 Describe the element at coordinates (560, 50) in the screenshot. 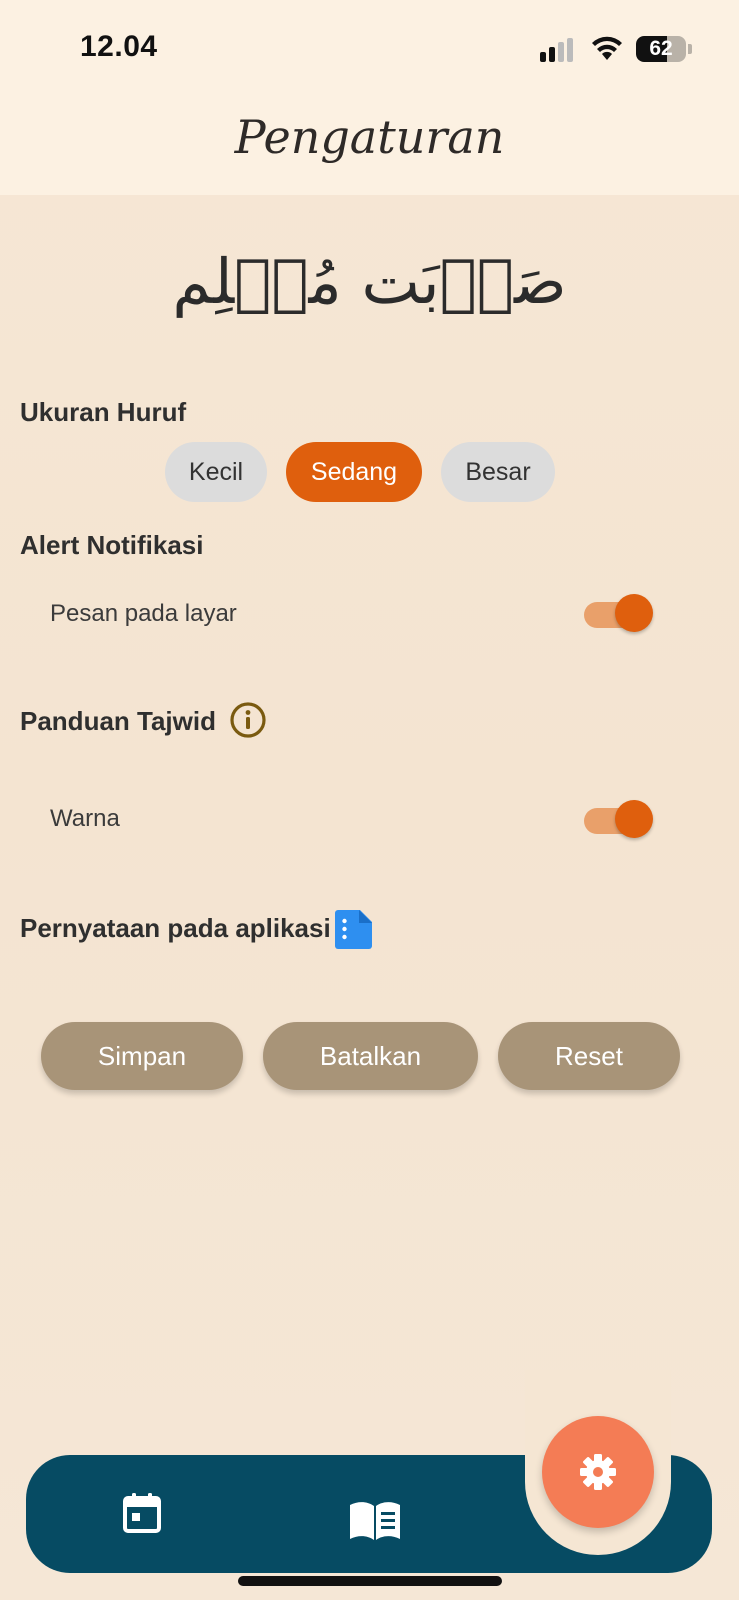

I see `cellular-signal-icon` at that location.